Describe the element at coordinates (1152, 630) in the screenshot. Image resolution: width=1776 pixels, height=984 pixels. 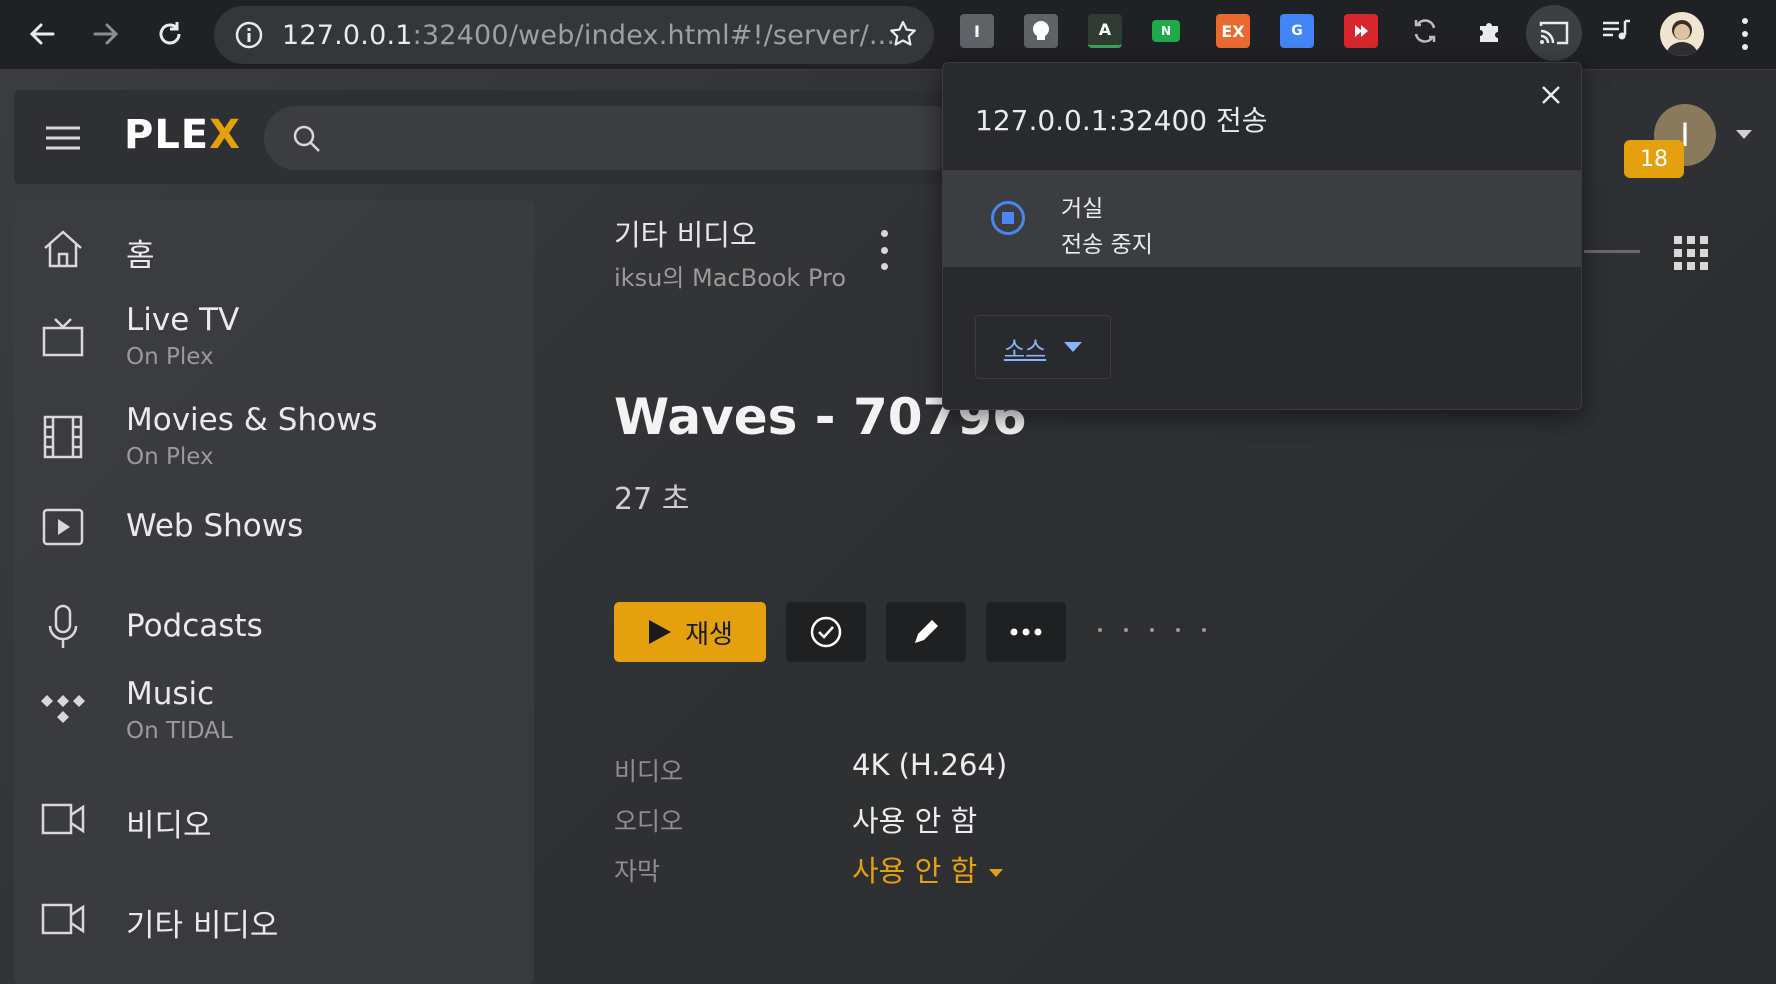
I see `loading-dots` at that location.